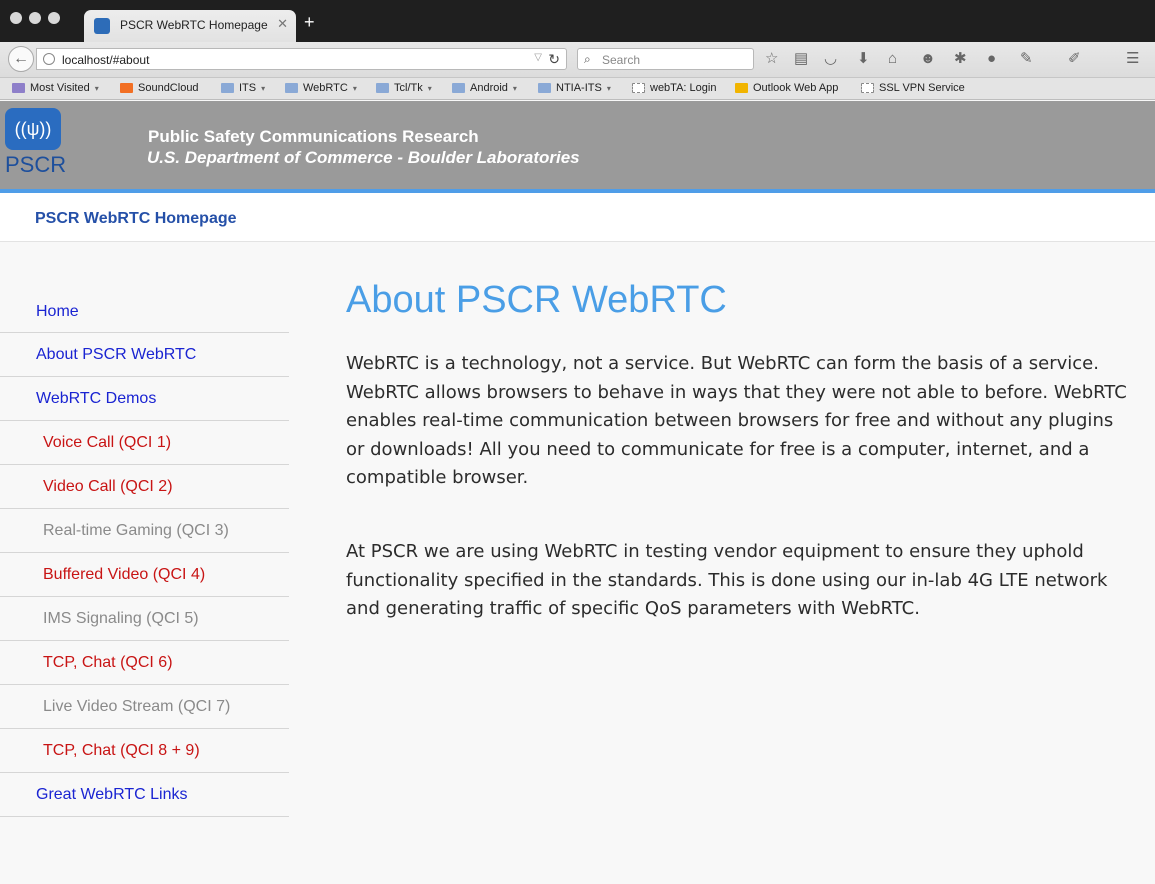 The width and height of the screenshot is (1155, 884). Describe the element at coordinates (538, 57) in the screenshot. I see `history-dropdown-icon: ▽` at that location.